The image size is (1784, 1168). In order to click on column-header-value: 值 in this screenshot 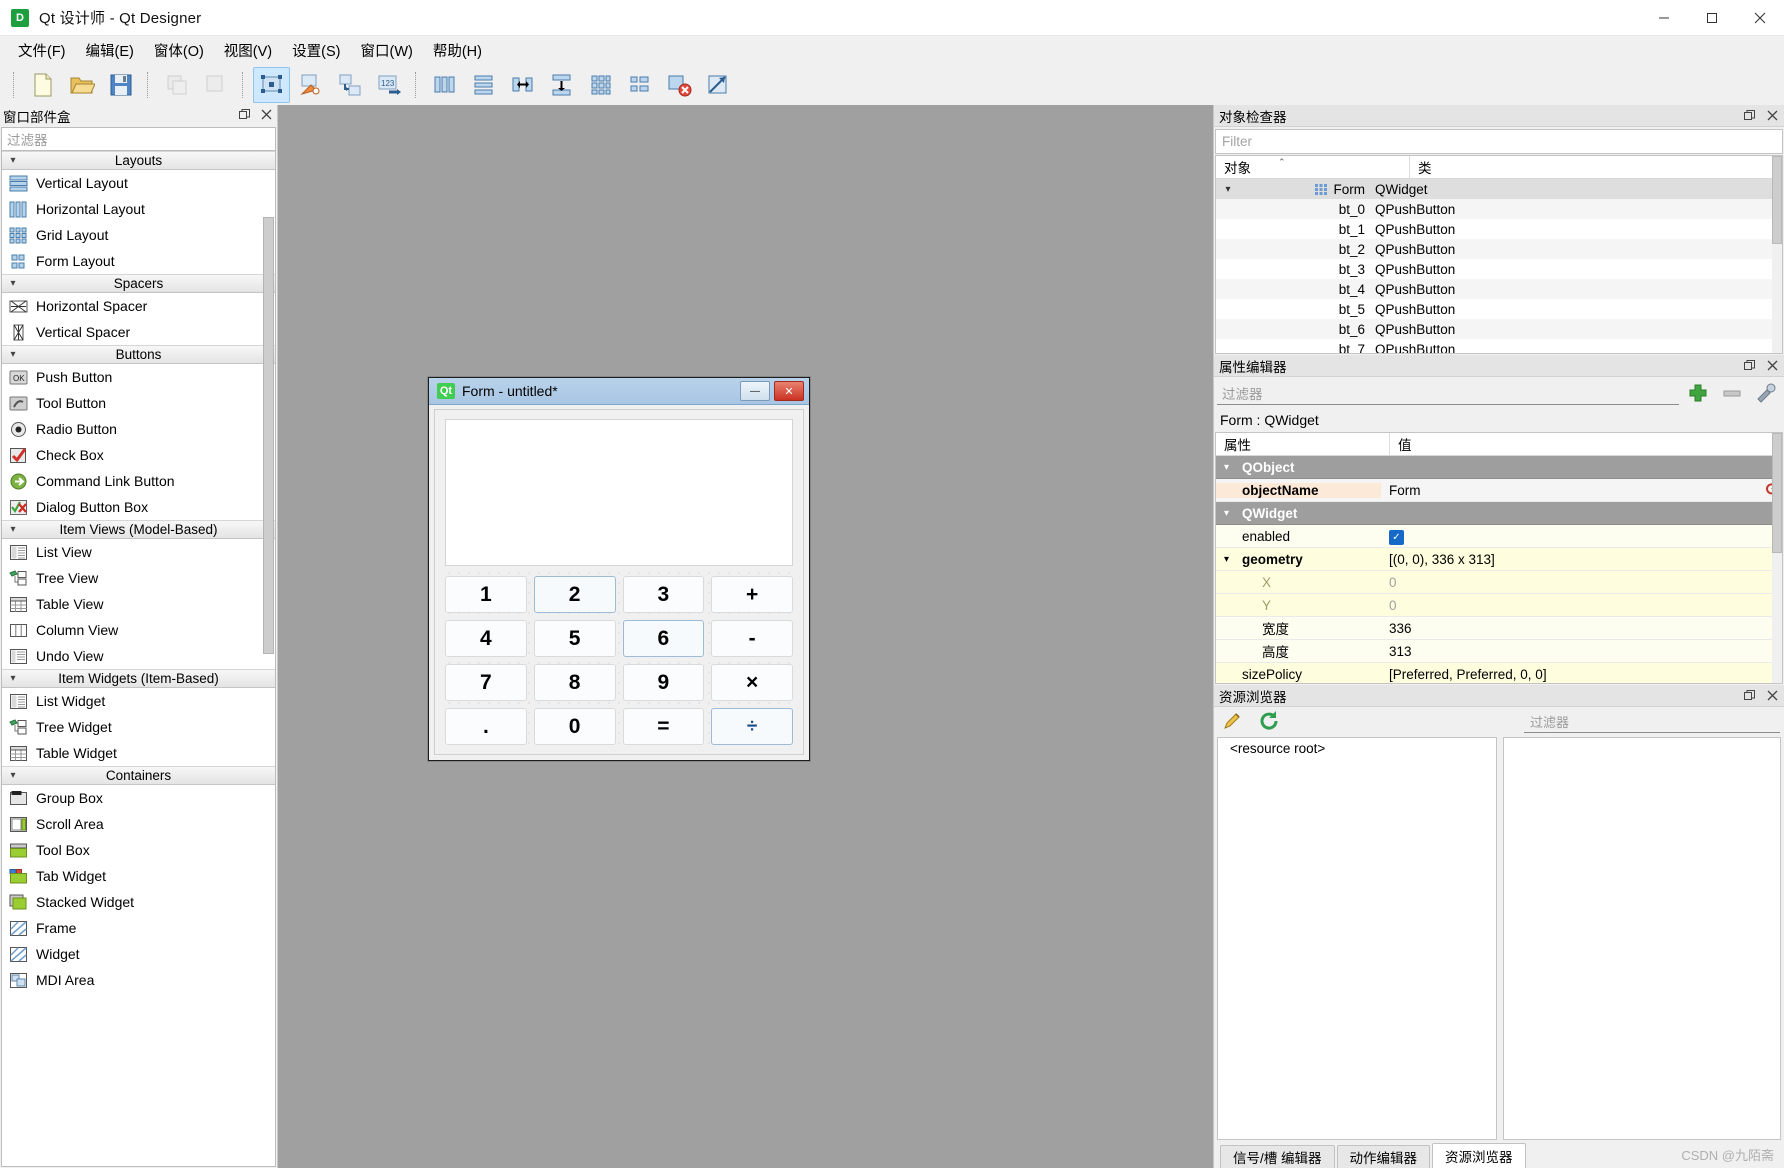, I will do `click(1586, 444)`.